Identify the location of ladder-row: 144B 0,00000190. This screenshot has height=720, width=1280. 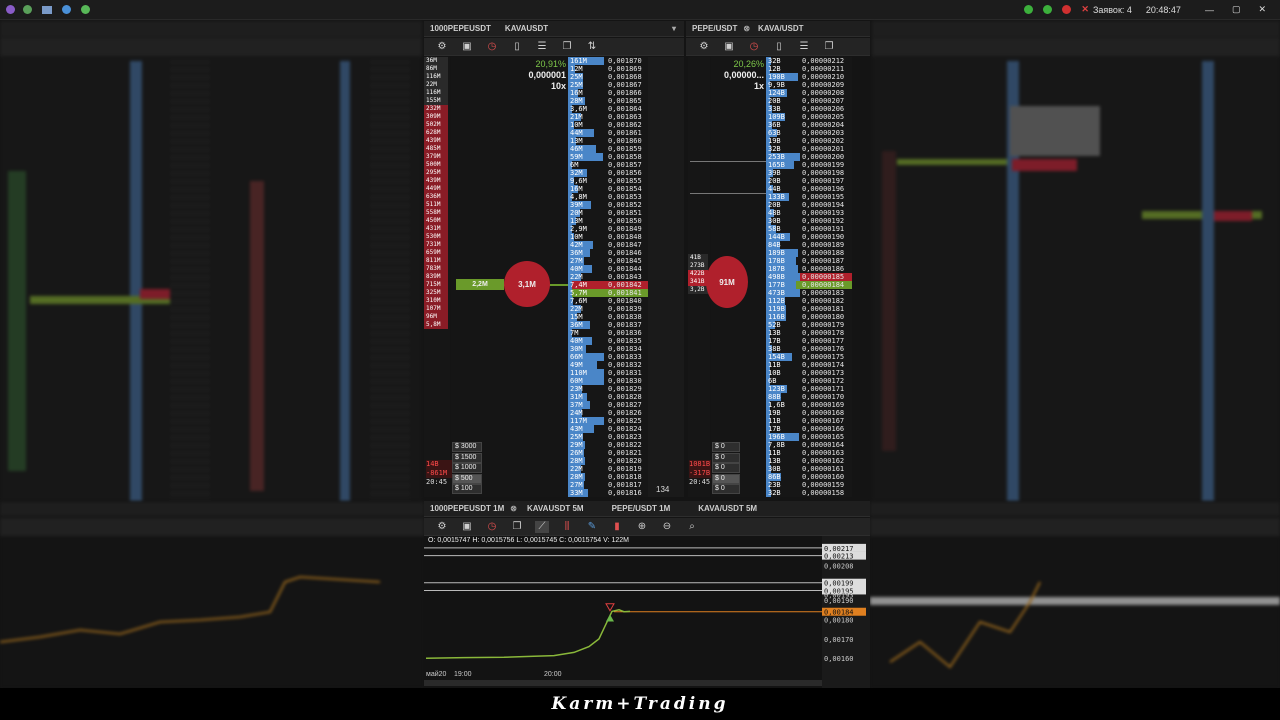
(809, 237).